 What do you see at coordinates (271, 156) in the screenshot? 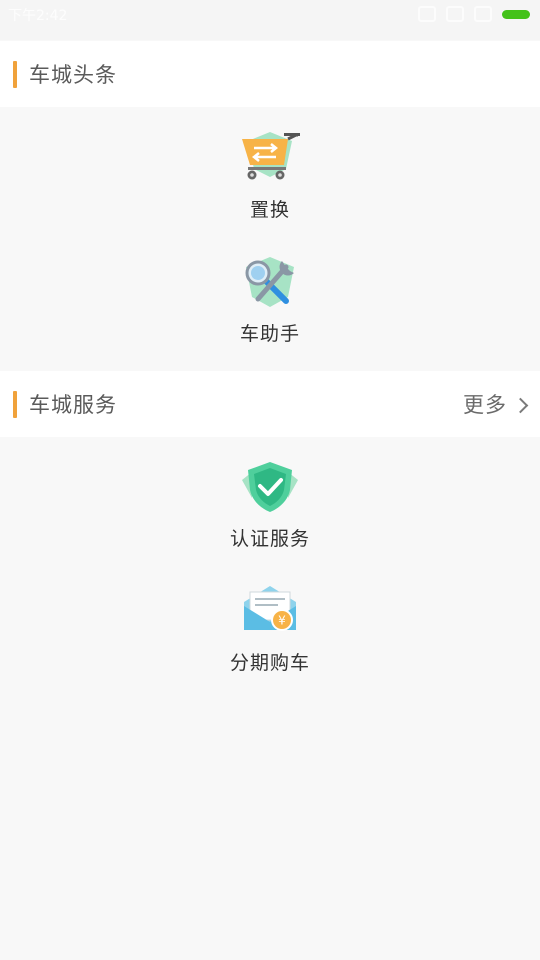
I see `cart-swap-icon` at bounding box center [271, 156].